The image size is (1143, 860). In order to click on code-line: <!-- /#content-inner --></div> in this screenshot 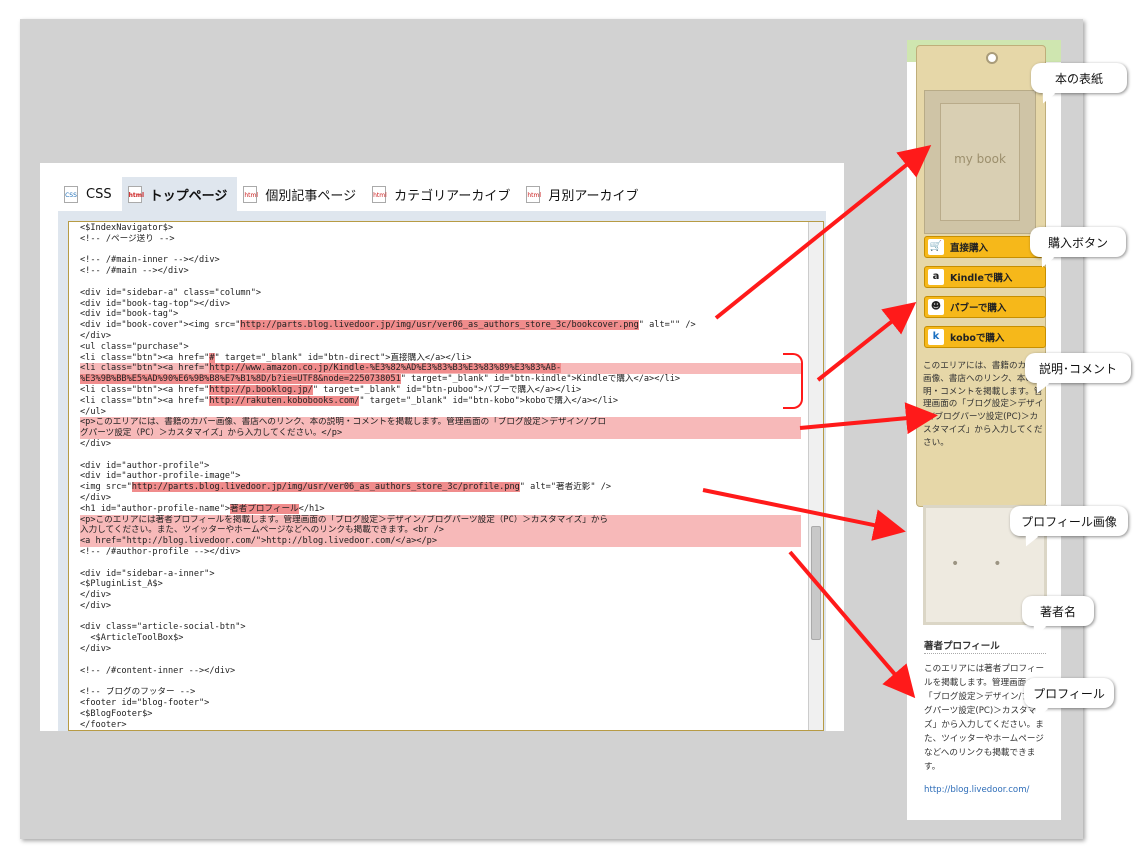, I will do `click(158, 670)`.